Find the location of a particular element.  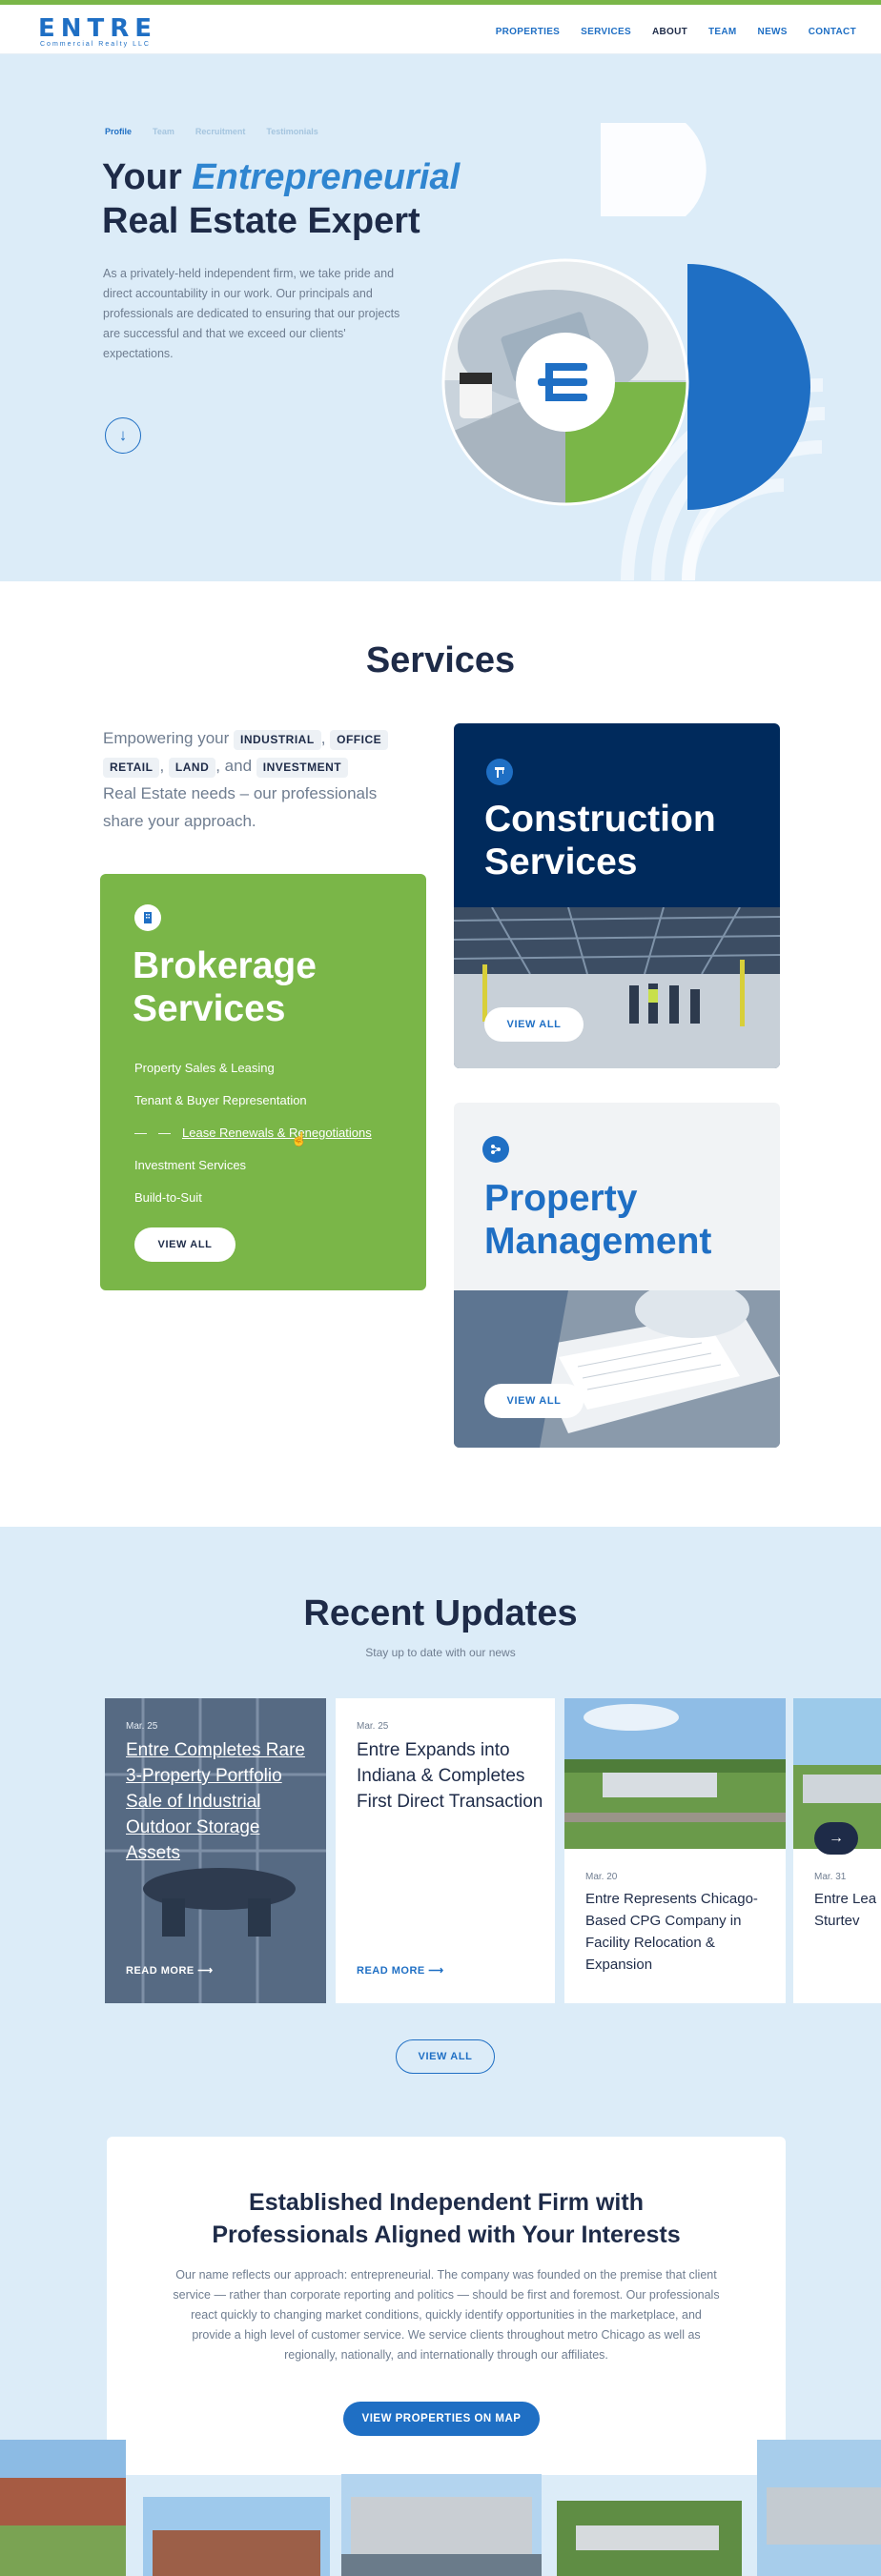

logo-subtitle: Commercial Realty LLC is located at coordinates (95, 44).